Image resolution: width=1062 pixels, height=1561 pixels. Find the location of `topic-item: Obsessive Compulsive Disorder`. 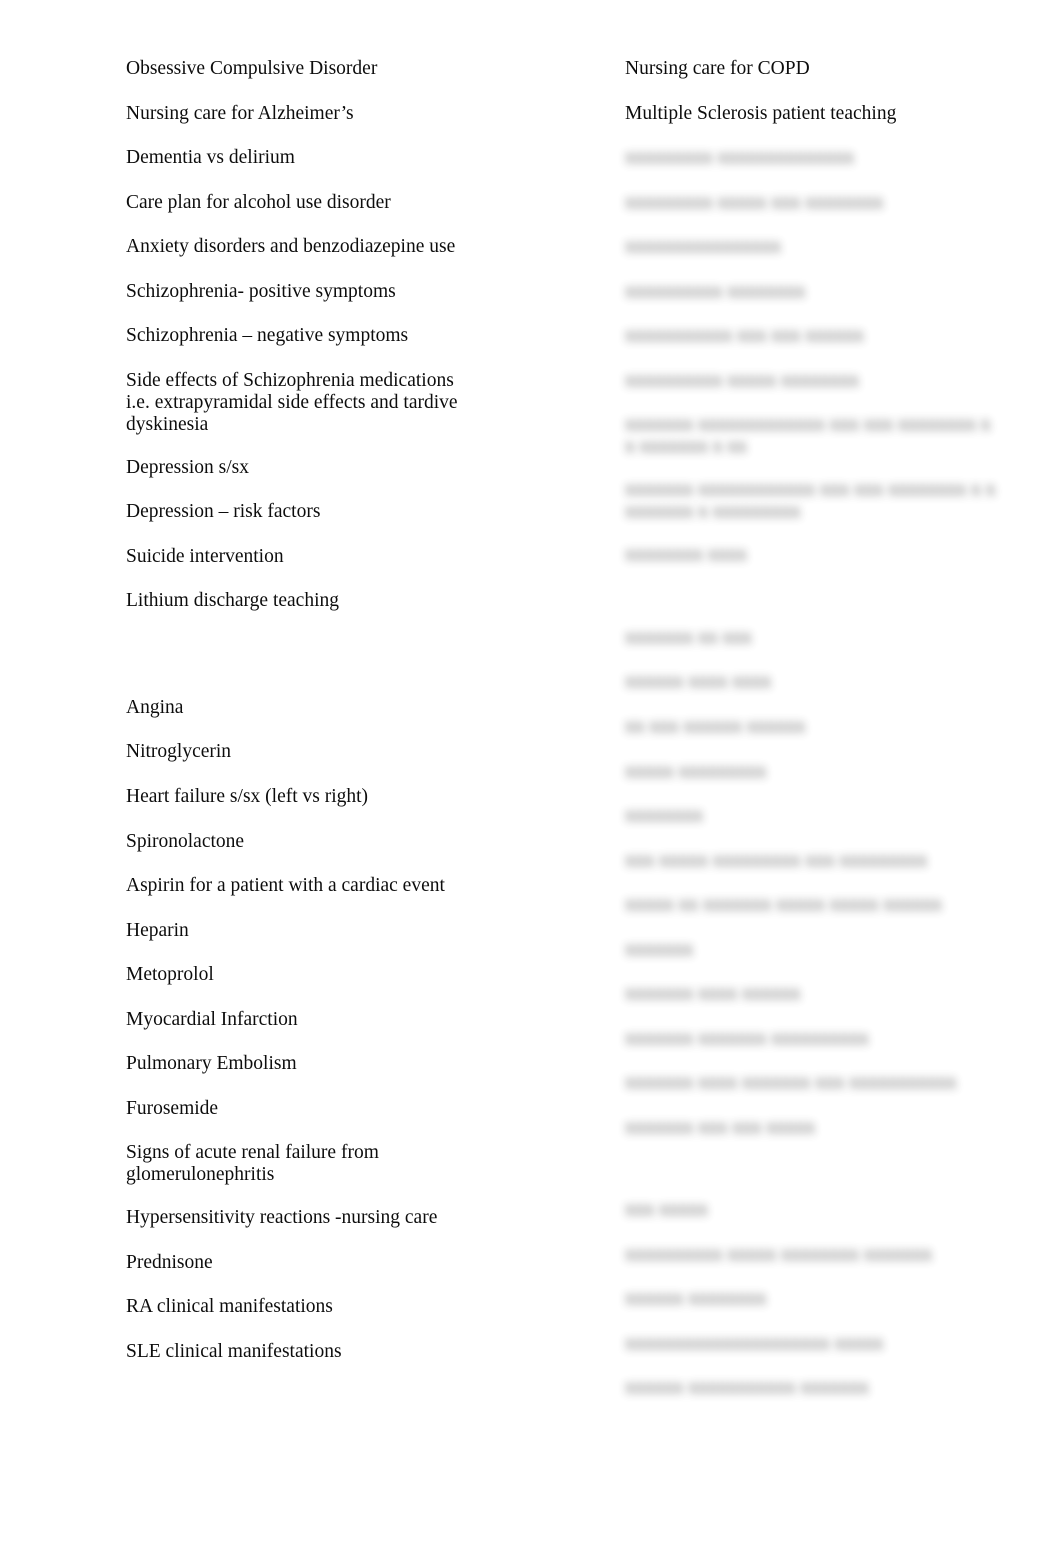

topic-item: Obsessive Compulsive Disorder is located at coordinates (252, 68).